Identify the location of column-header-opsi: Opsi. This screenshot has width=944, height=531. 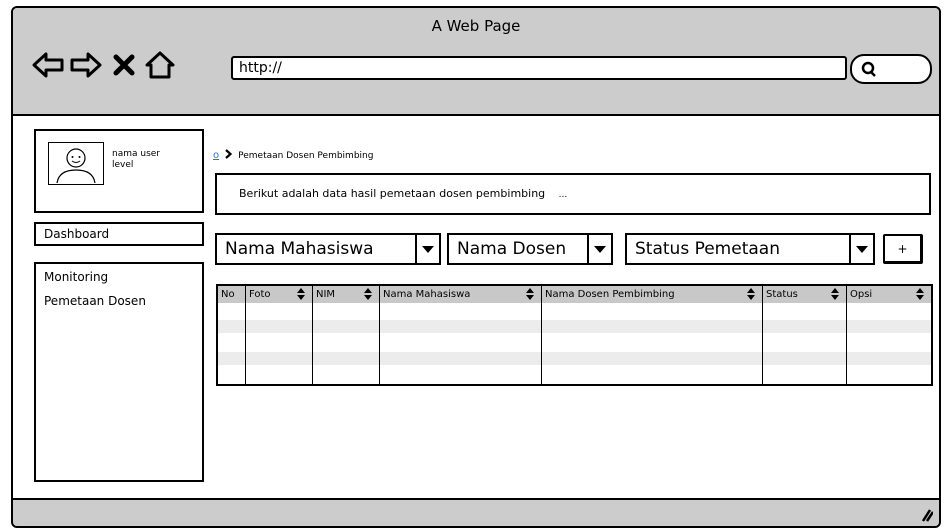
(889, 294).